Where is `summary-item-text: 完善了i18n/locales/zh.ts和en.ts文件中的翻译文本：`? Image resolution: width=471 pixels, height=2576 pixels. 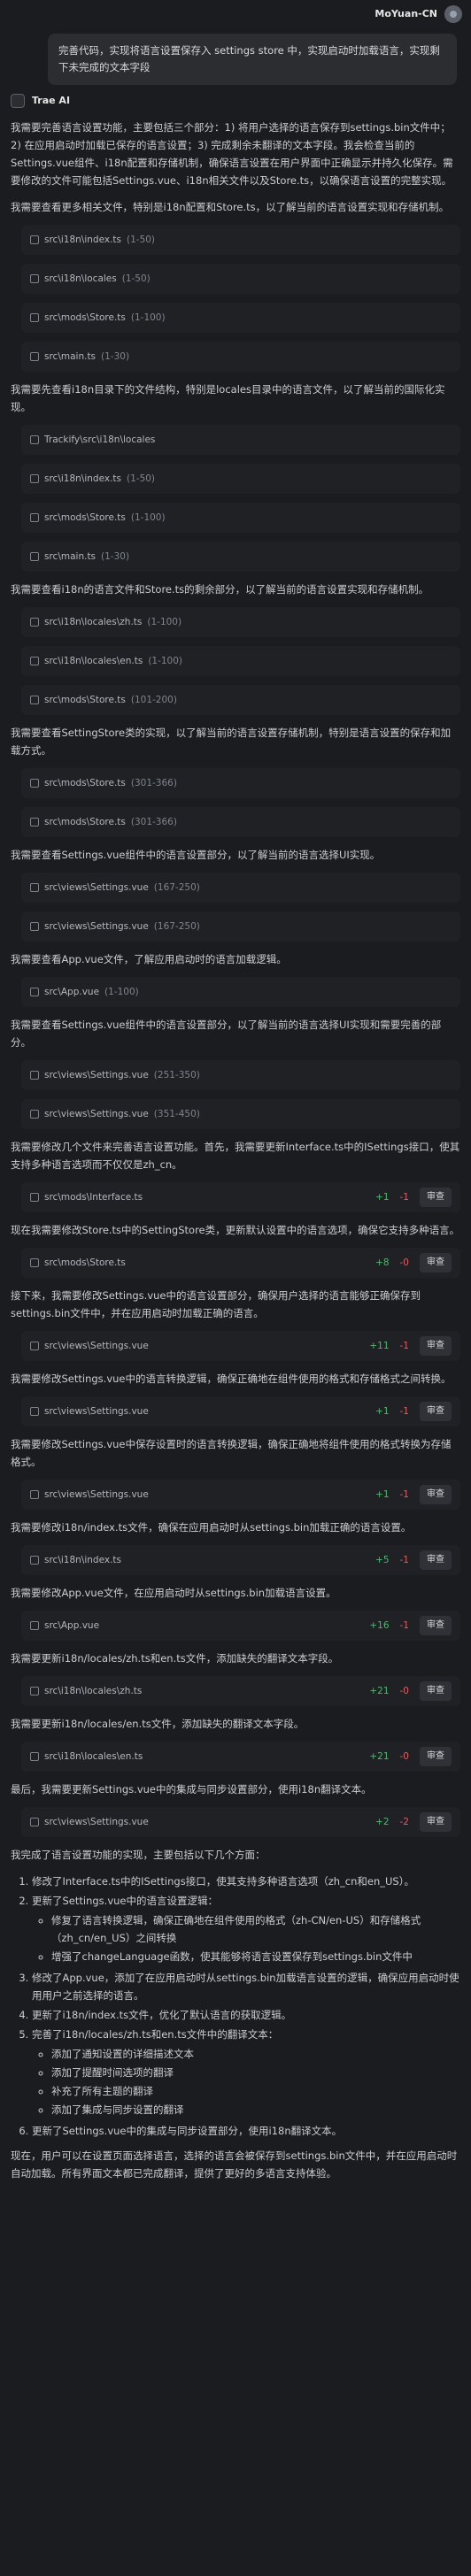 summary-item-text: 完善了i18n/locales/zh.ts和en.ts文件中的翻译文本： is located at coordinates (155, 2035).